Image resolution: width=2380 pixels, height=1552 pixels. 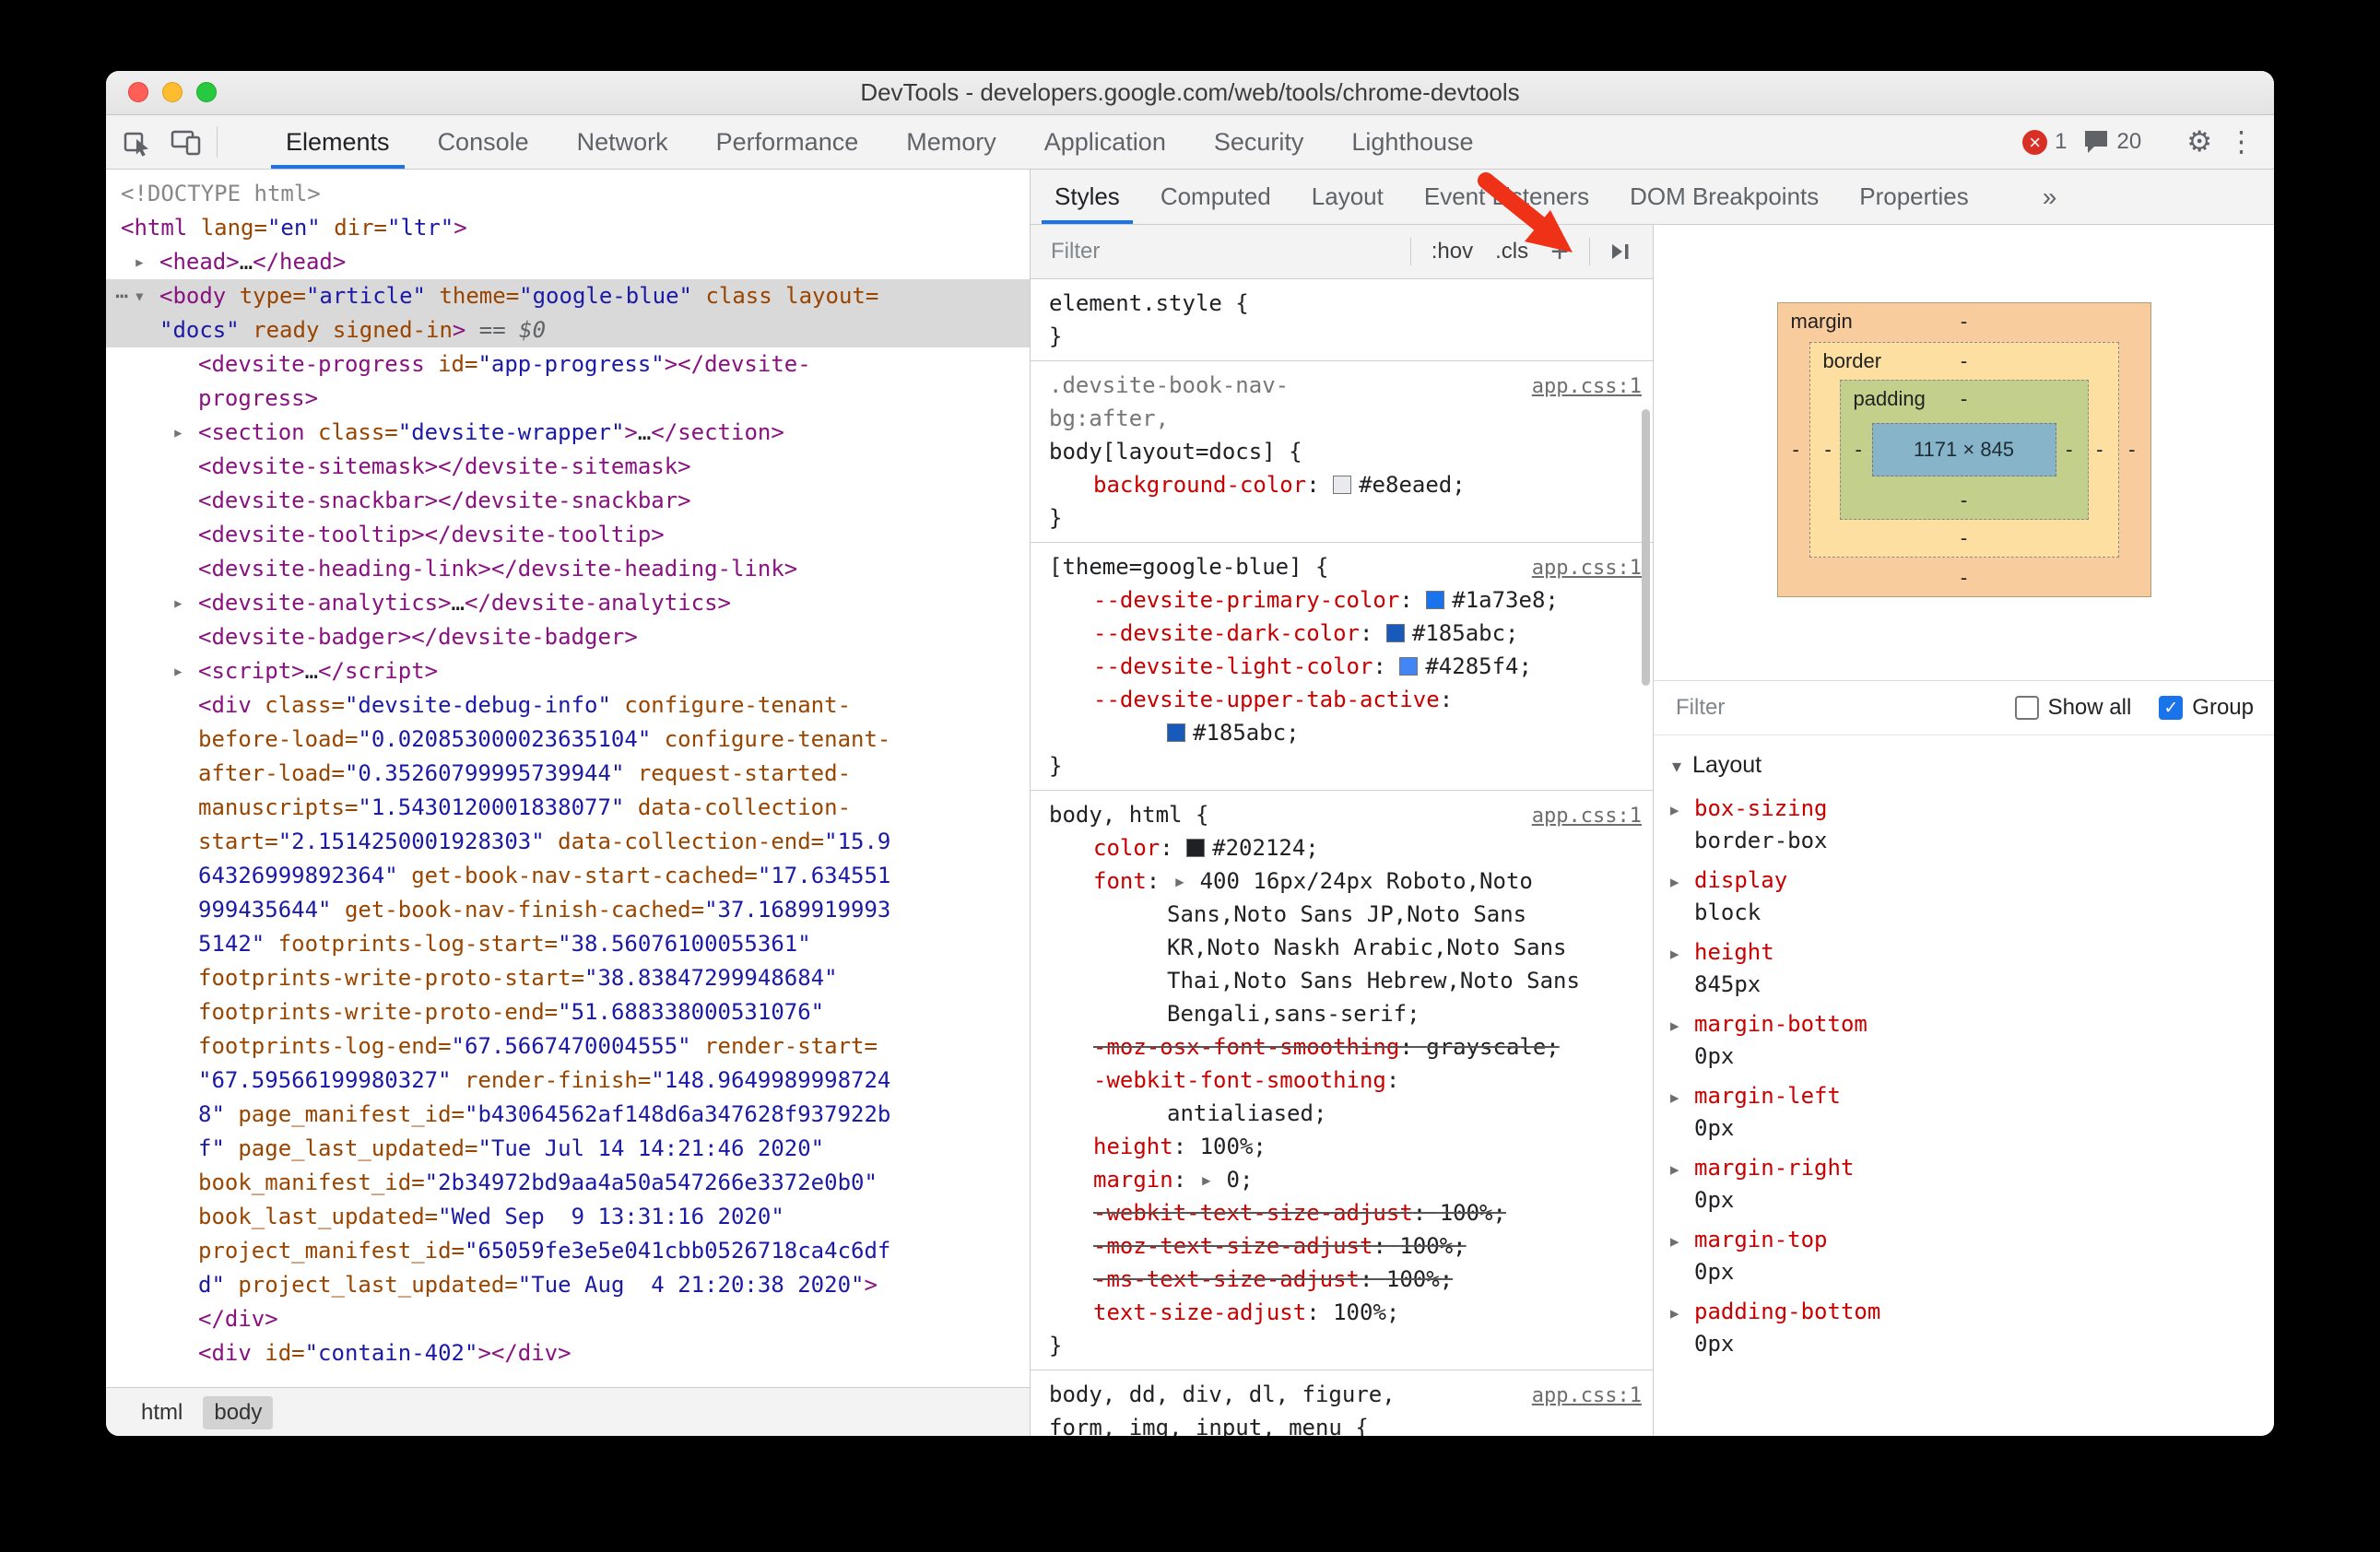 I want to click on style-declaration: -moz-osx-font-smoothing: grayscale;, so click(x=1344, y=1047).